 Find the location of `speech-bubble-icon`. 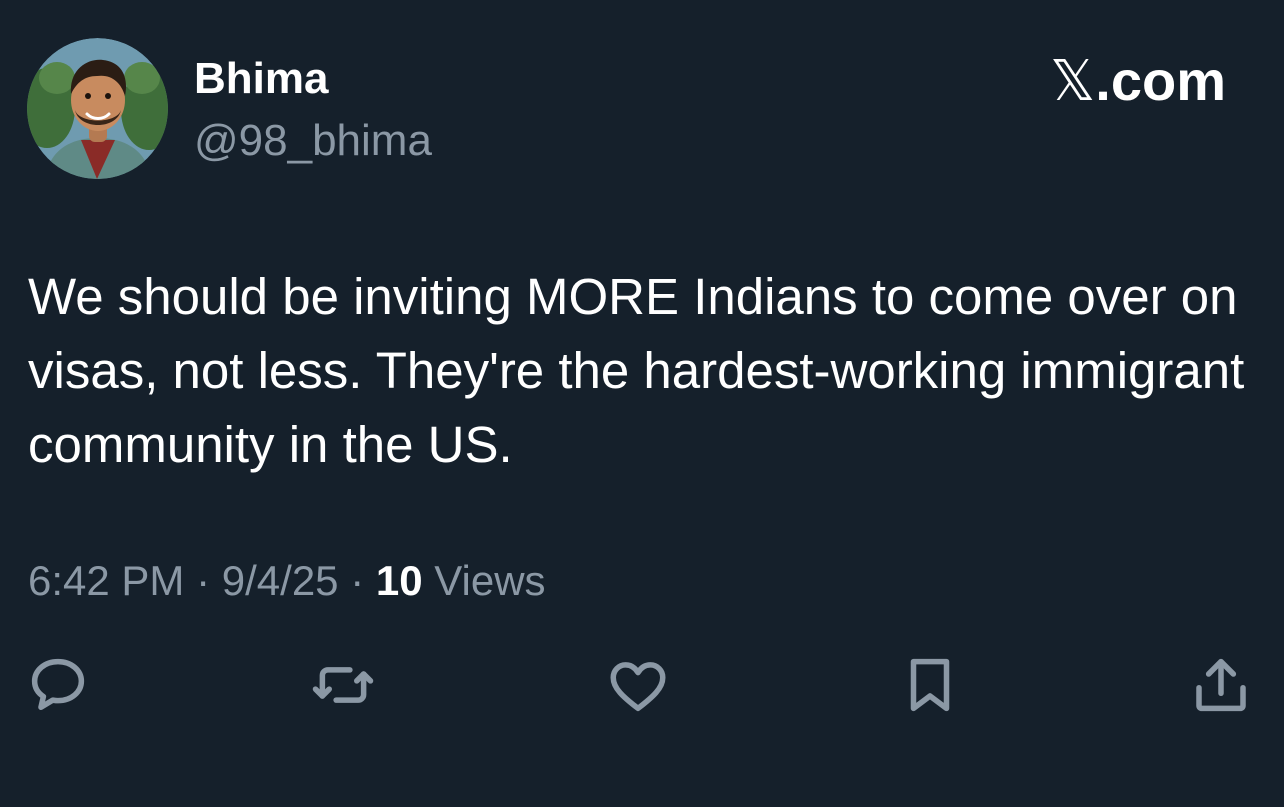

speech-bubble-icon is located at coordinates (58, 684).